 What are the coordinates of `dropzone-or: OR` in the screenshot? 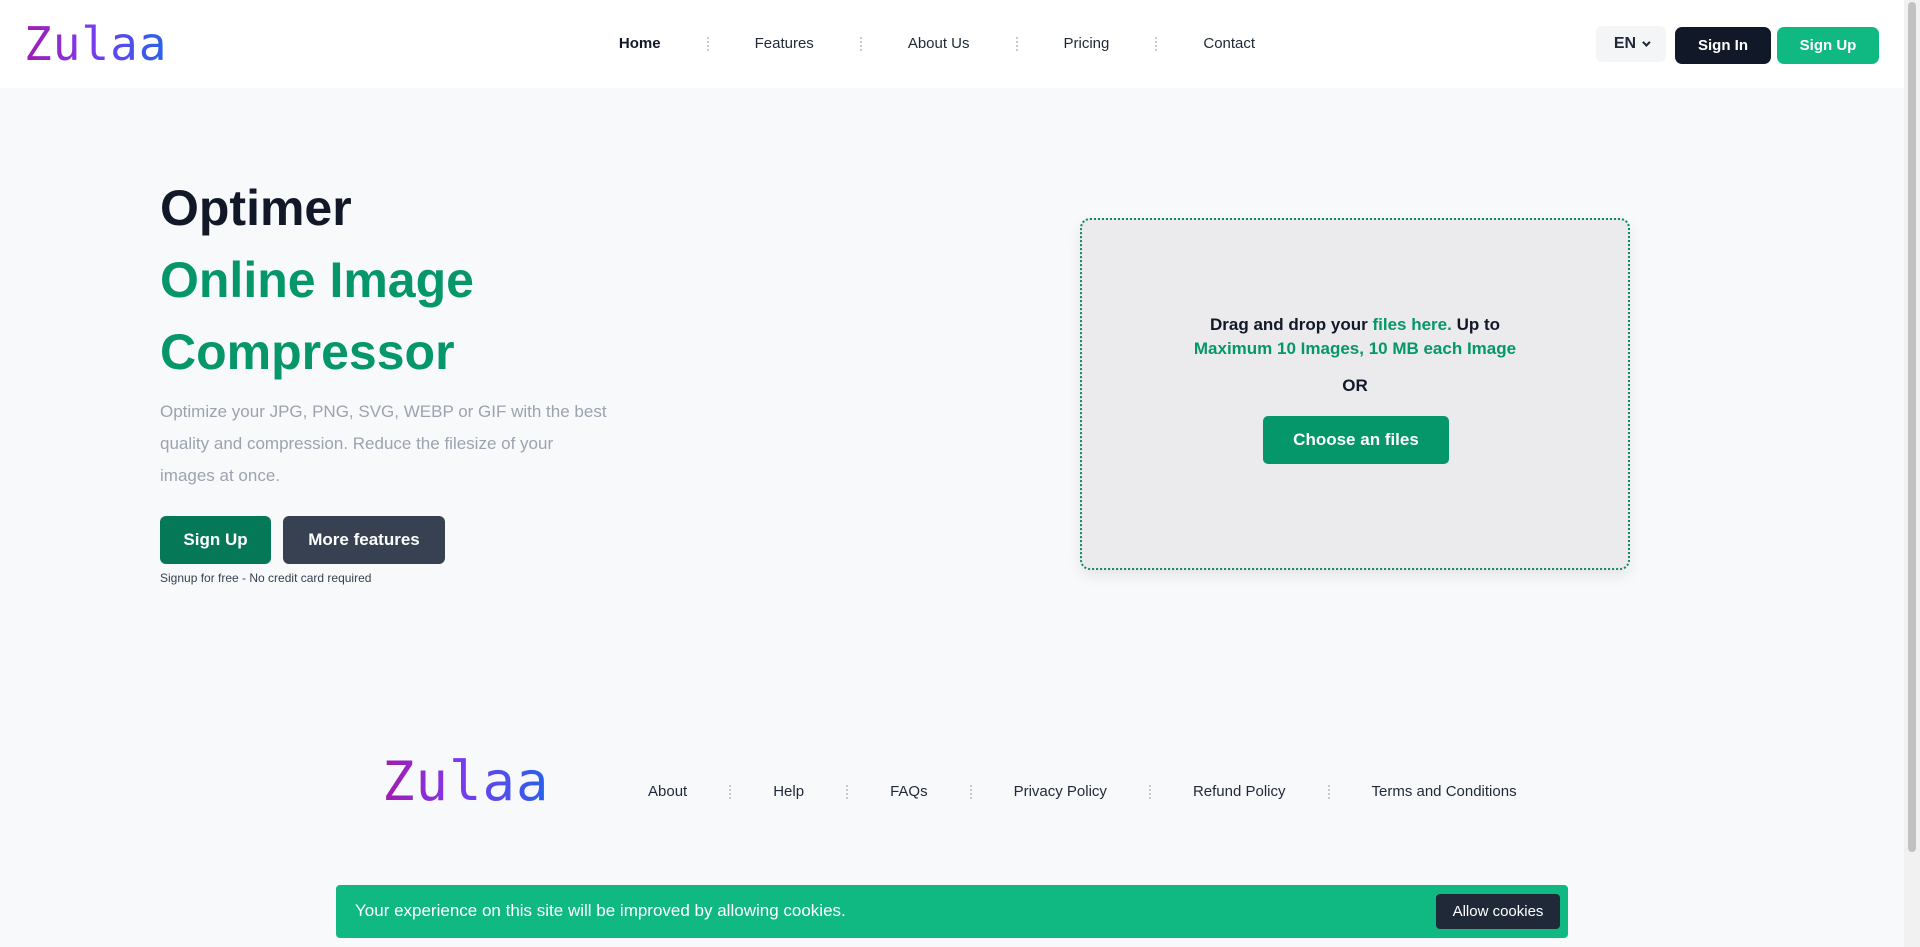 It's located at (1355, 385).